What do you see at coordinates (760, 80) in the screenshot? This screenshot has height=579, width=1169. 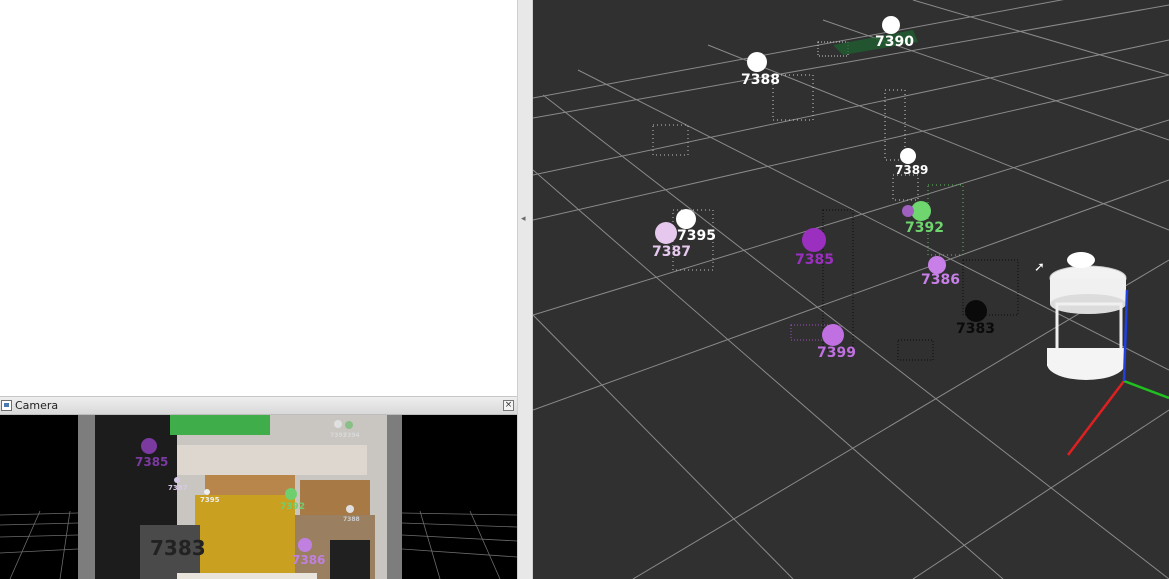 I see `marker-label-7388: 7388` at bounding box center [760, 80].